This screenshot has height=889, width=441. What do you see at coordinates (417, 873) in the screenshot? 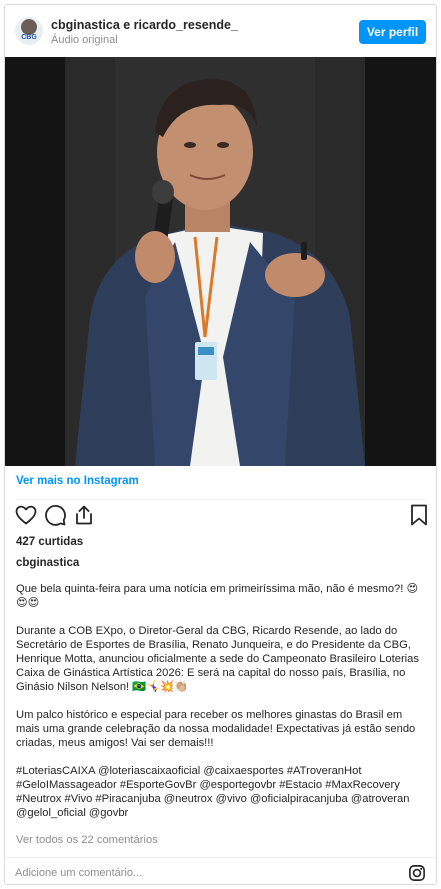
I see `instagram-icon` at bounding box center [417, 873].